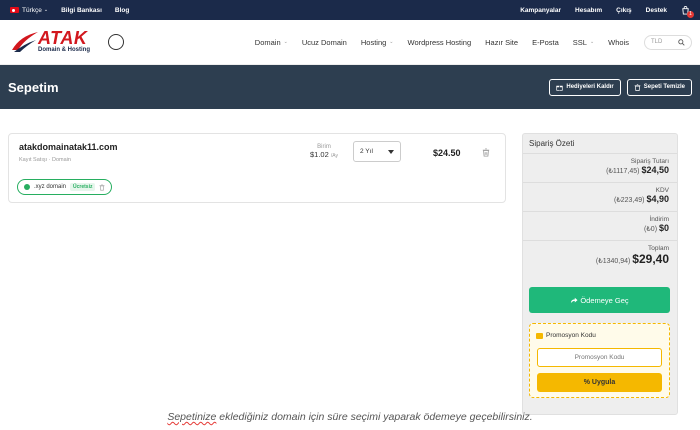 The width and height of the screenshot is (700, 430). What do you see at coordinates (486, 152) in the screenshot?
I see `remove-item-trash-icon` at bounding box center [486, 152].